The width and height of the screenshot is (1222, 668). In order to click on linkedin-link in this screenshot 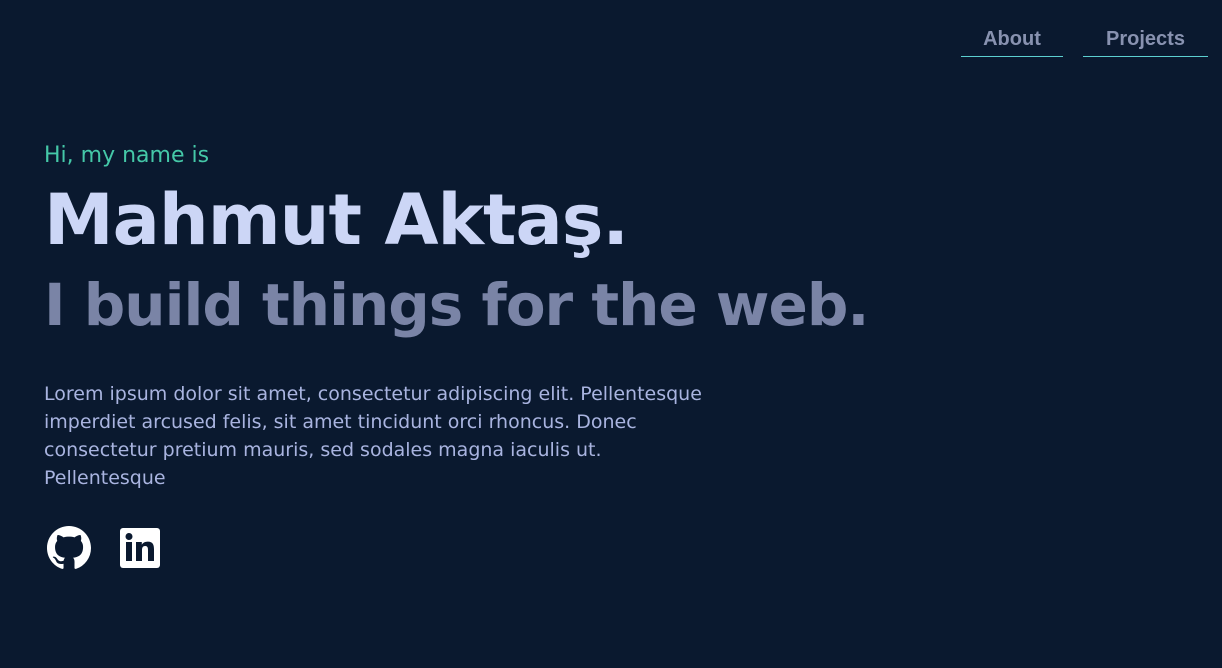, I will do `click(141, 548)`.